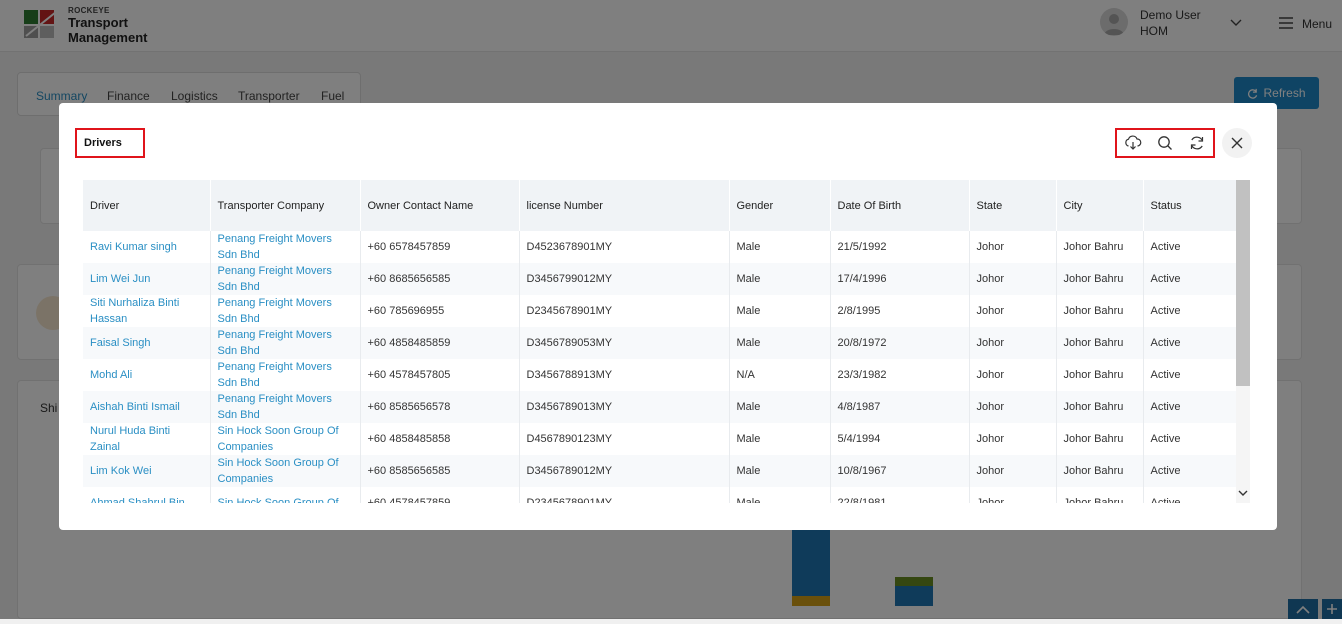  Describe the element at coordinates (439, 205) in the screenshot. I see `column-header-owner-contact: Owner Contact Name` at that location.